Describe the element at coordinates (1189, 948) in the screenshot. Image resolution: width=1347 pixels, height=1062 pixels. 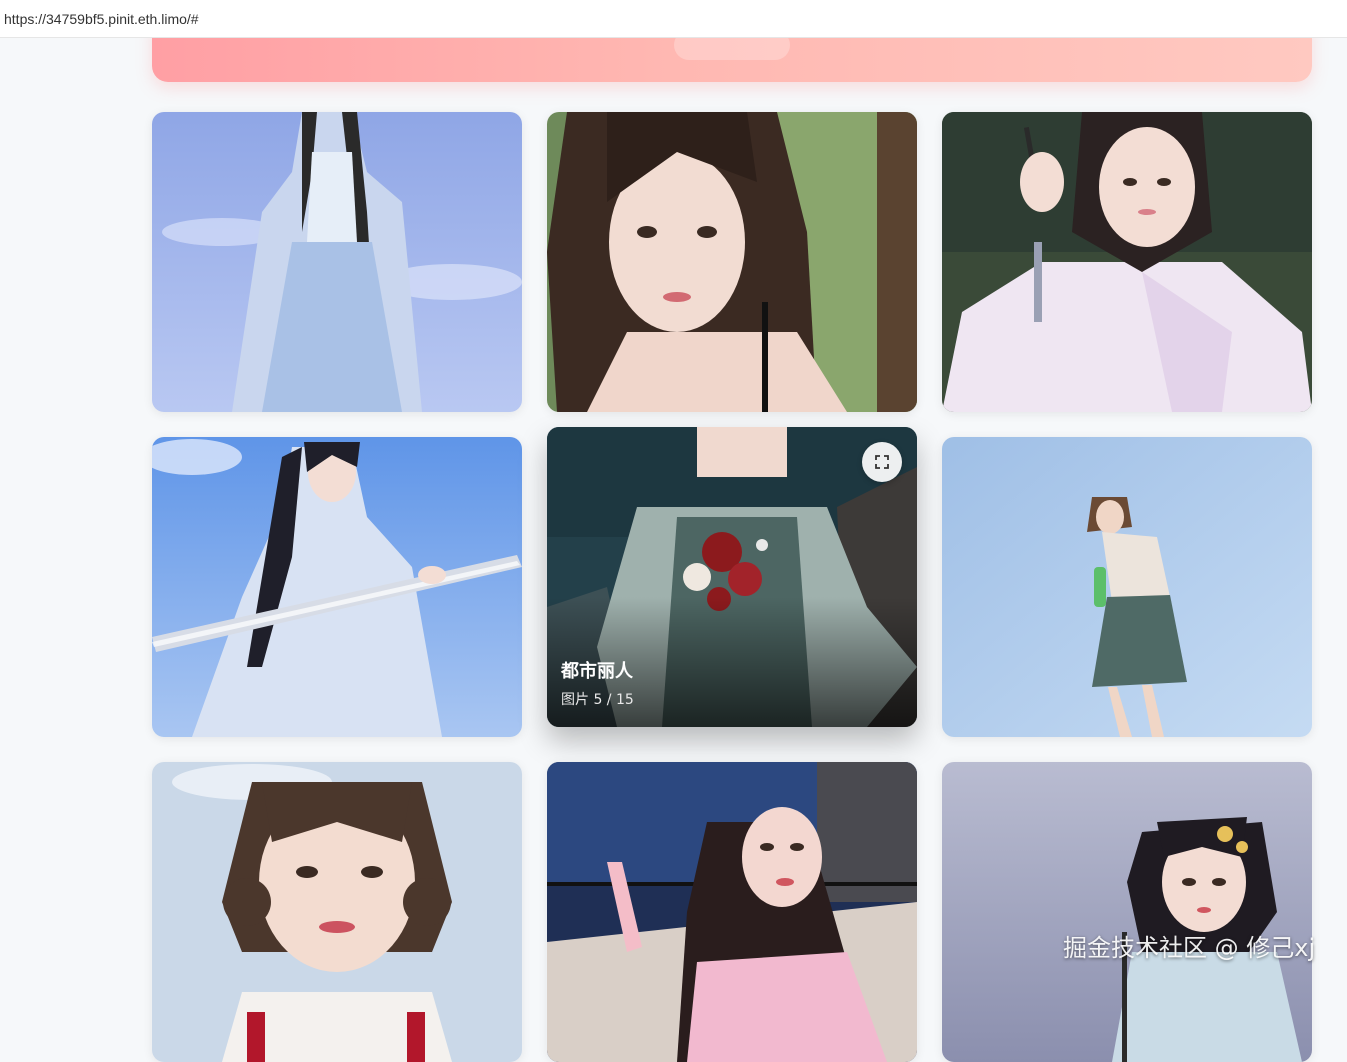
I see `watermark-text: 掘金技术社区 @ 修己xj` at that location.